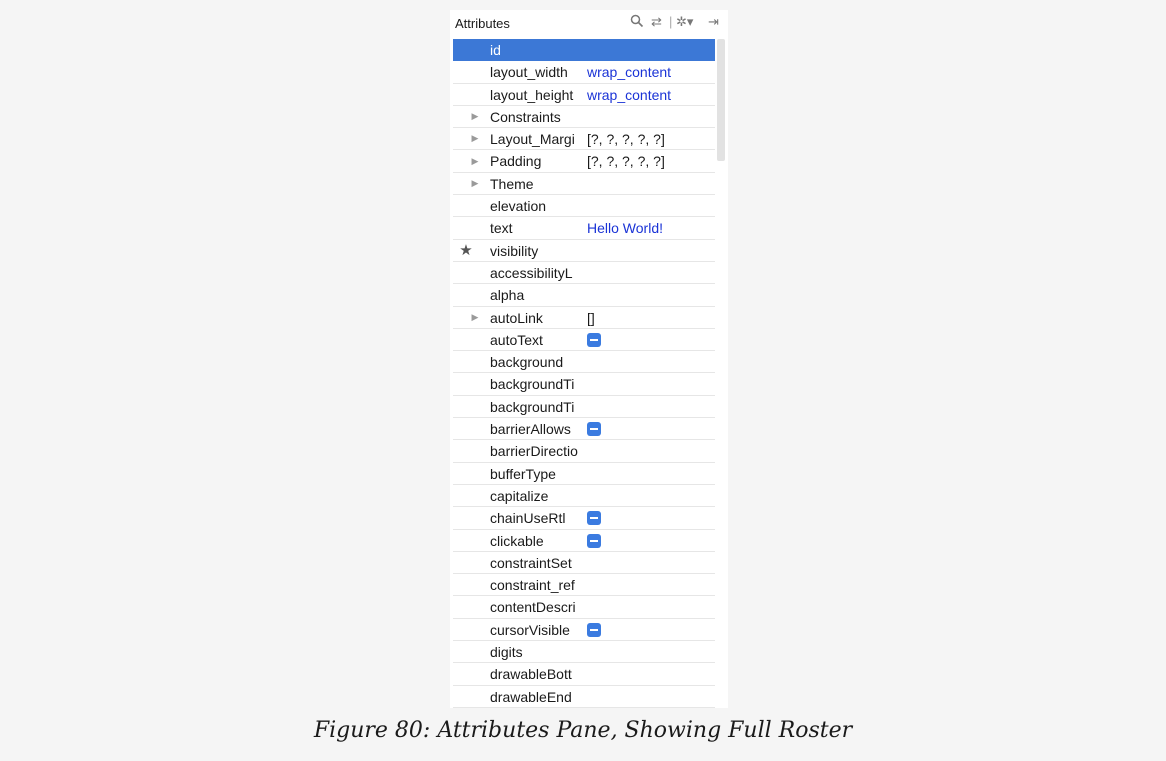 The height and width of the screenshot is (761, 1166). Describe the element at coordinates (584, 429) in the screenshot. I see `attribute-row: barrierAllows` at that location.